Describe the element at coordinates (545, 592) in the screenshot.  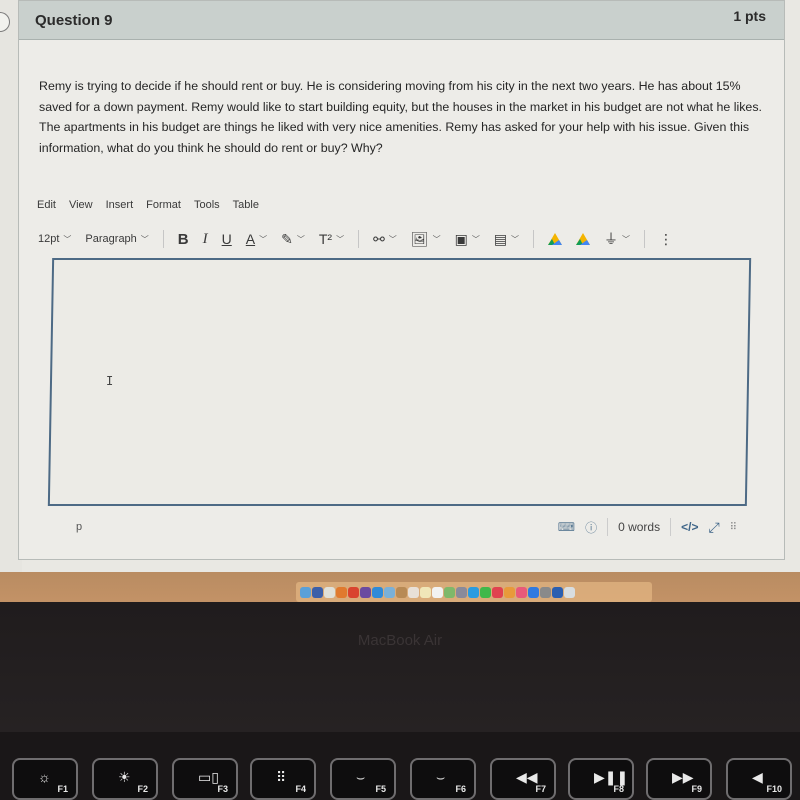
I see `dock-app-system-preferences` at that location.